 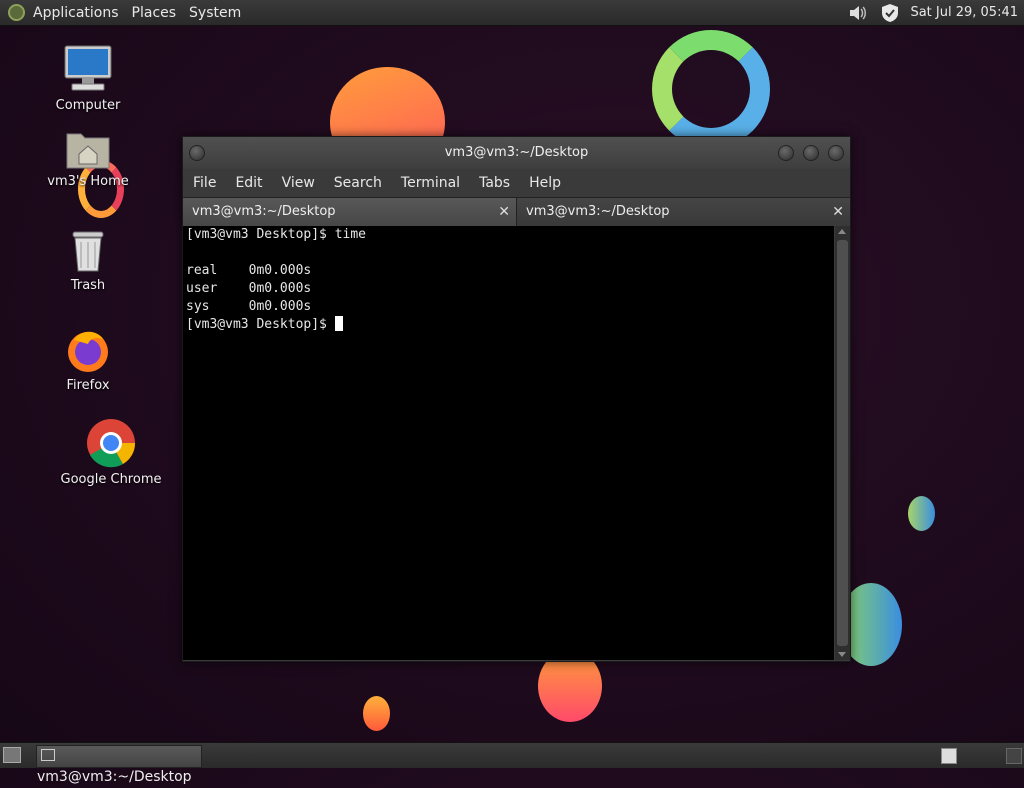 What do you see at coordinates (338, 323) in the screenshot?
I see `terminal-cursor` at bounding box center [338, 323].